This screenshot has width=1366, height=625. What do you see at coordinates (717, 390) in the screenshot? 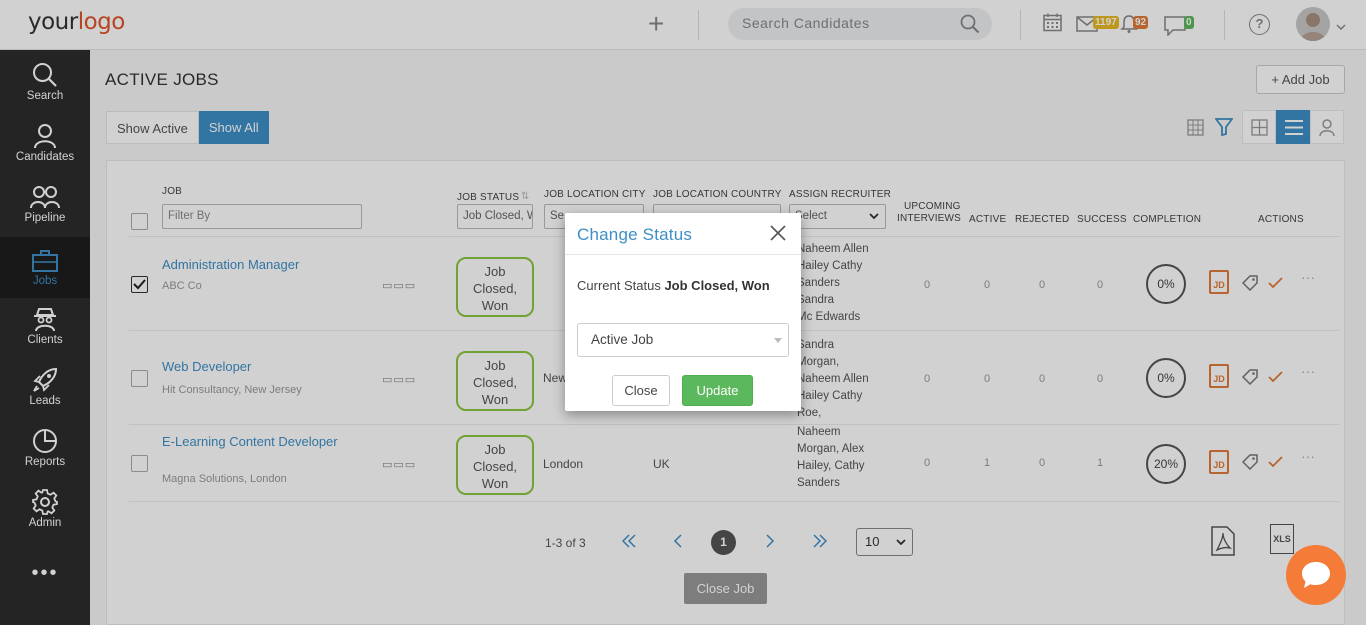
I see `update-button: Update` at bounding box center [717, 390].